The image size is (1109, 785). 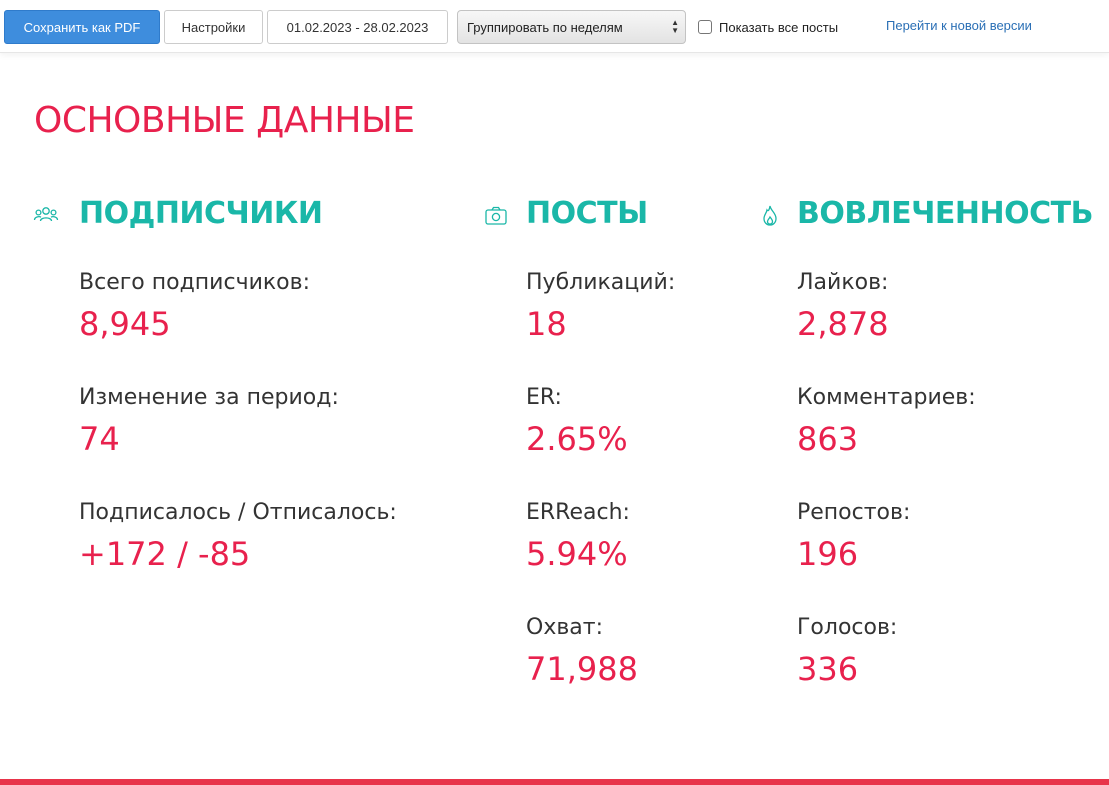 I want to click on save-pdf-button: Сохранить как PDF, so click(x=82, y=27).